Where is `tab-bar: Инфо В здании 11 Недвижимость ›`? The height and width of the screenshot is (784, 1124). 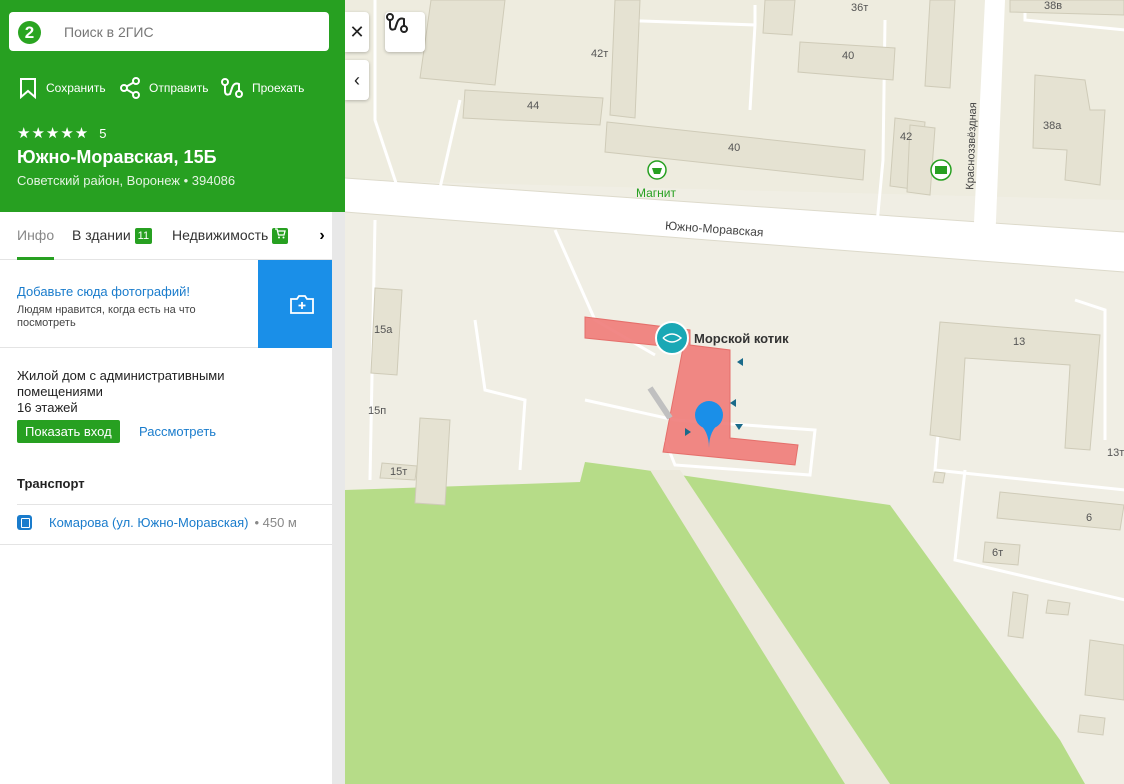
tab-bar: Инфо В здании 11 Недвижимость › is located at coordinates (172, 236).